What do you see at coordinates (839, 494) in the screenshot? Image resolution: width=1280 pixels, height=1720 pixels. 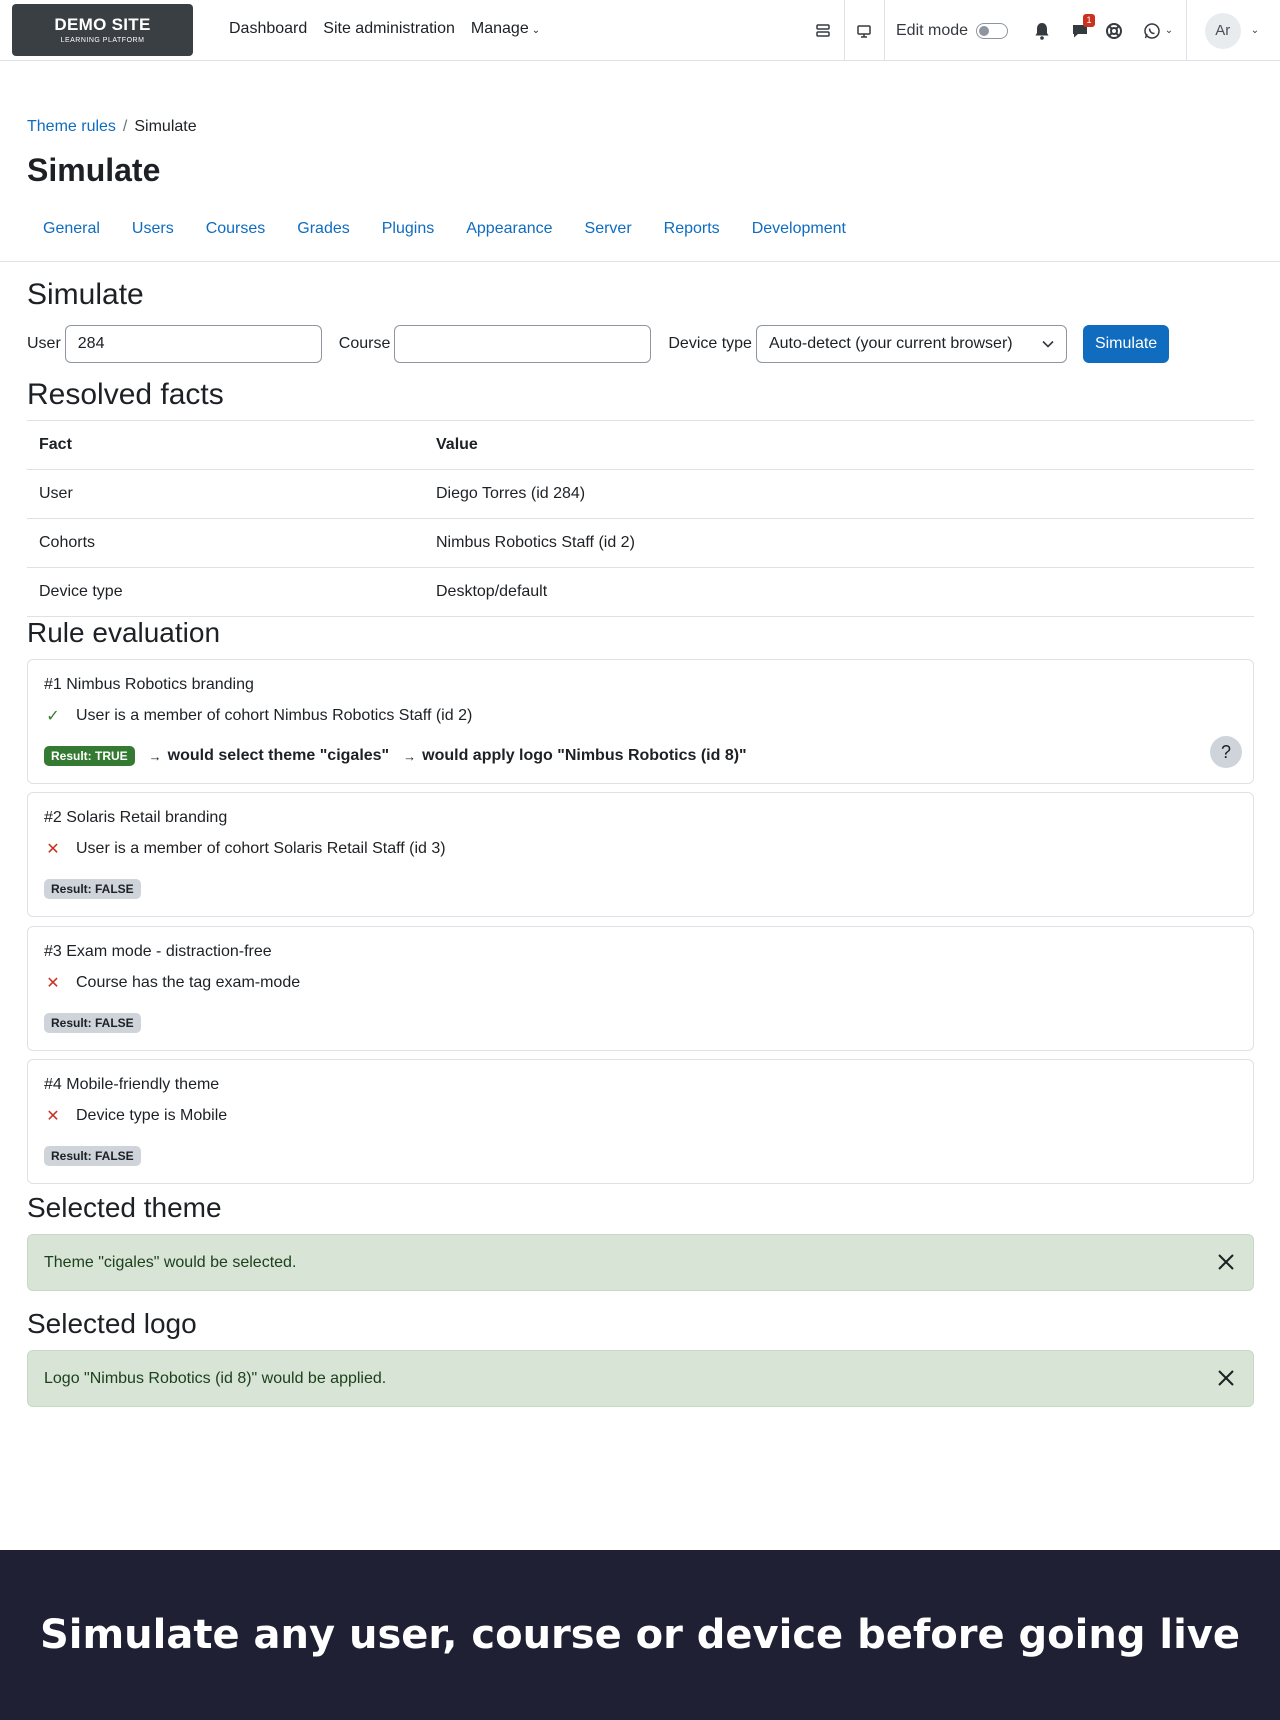 I see `fact-value: Diego Torres (id 284)` at bounding box center [839, 494].